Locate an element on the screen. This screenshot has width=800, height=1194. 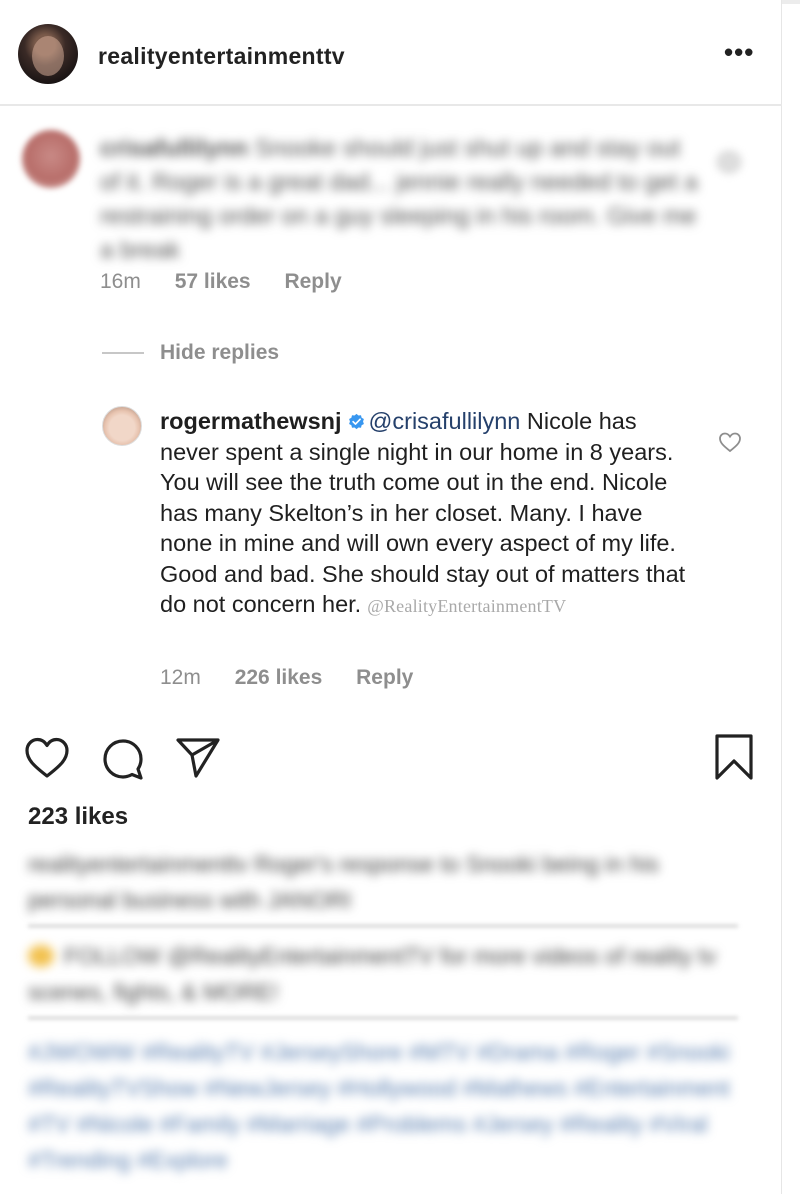
post-actions is located at coordinates (391, 758).